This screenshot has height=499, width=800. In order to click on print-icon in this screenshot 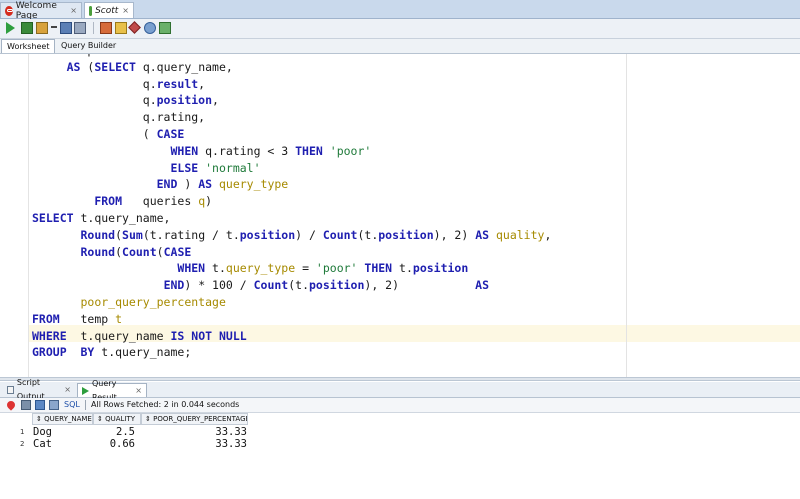, I will do `click(26, 405)`.